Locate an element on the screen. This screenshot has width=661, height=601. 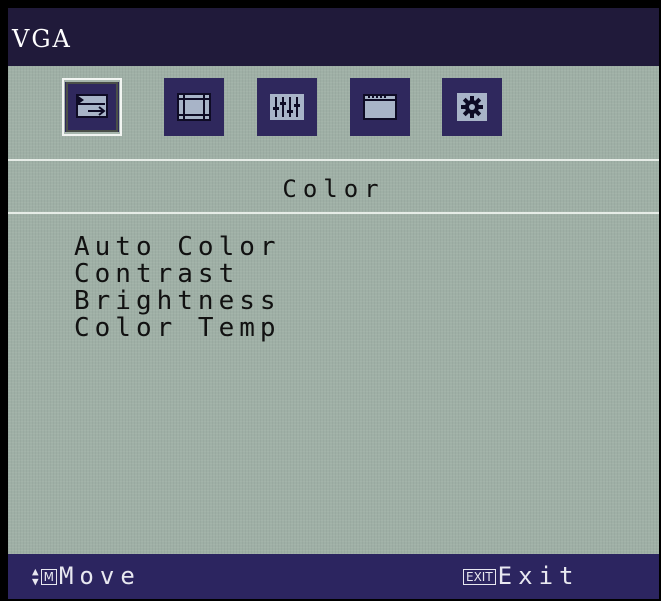
tab-adjust is located at coordinates (287, 107).